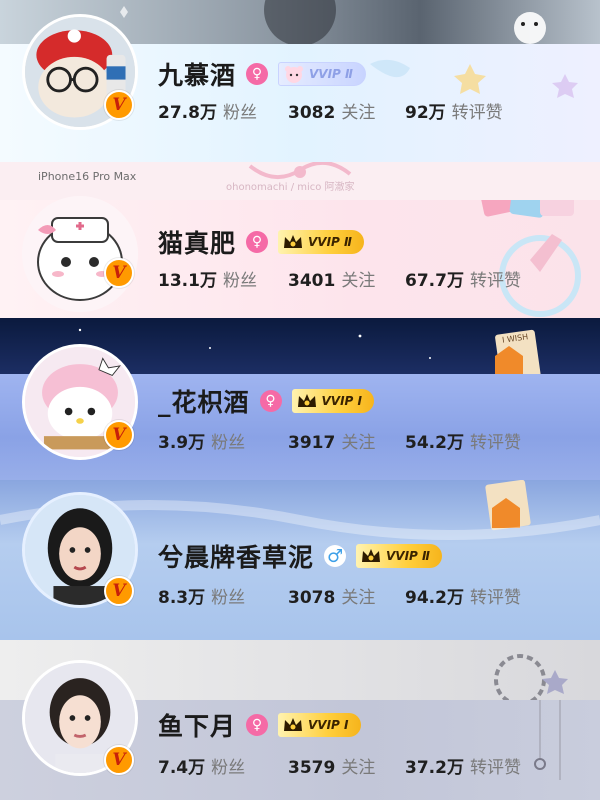  I want to click on followers-stat: 27.8万 粉丝, so click(223, 110).